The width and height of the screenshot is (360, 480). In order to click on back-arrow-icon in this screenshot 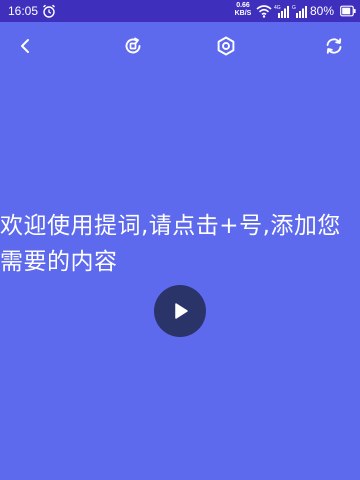, I will do `click(25, 46)`.